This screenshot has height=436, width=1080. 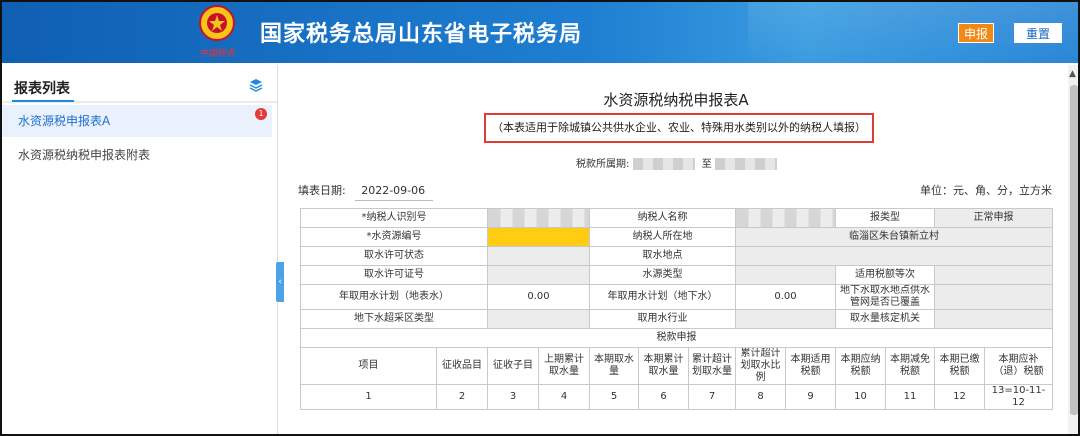 I want to click on sidebar-item-water-resource-tax-schedule: 水资源税纳税申报表附表, so click(x=137, y=155).